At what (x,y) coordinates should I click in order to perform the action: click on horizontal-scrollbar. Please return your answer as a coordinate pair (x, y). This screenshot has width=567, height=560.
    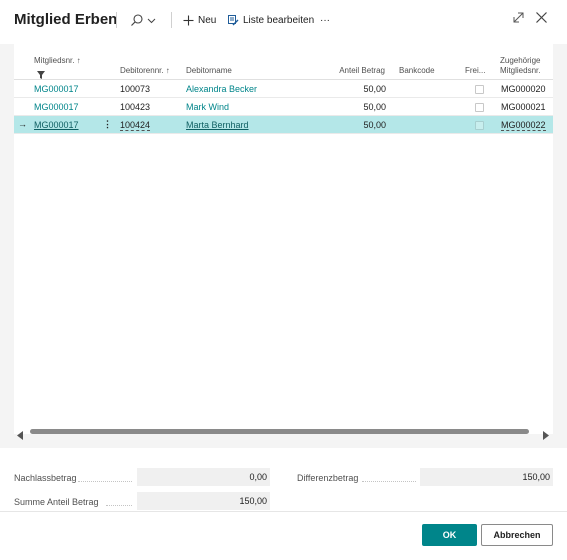
    Looking at the image, I should click on (279, 431).